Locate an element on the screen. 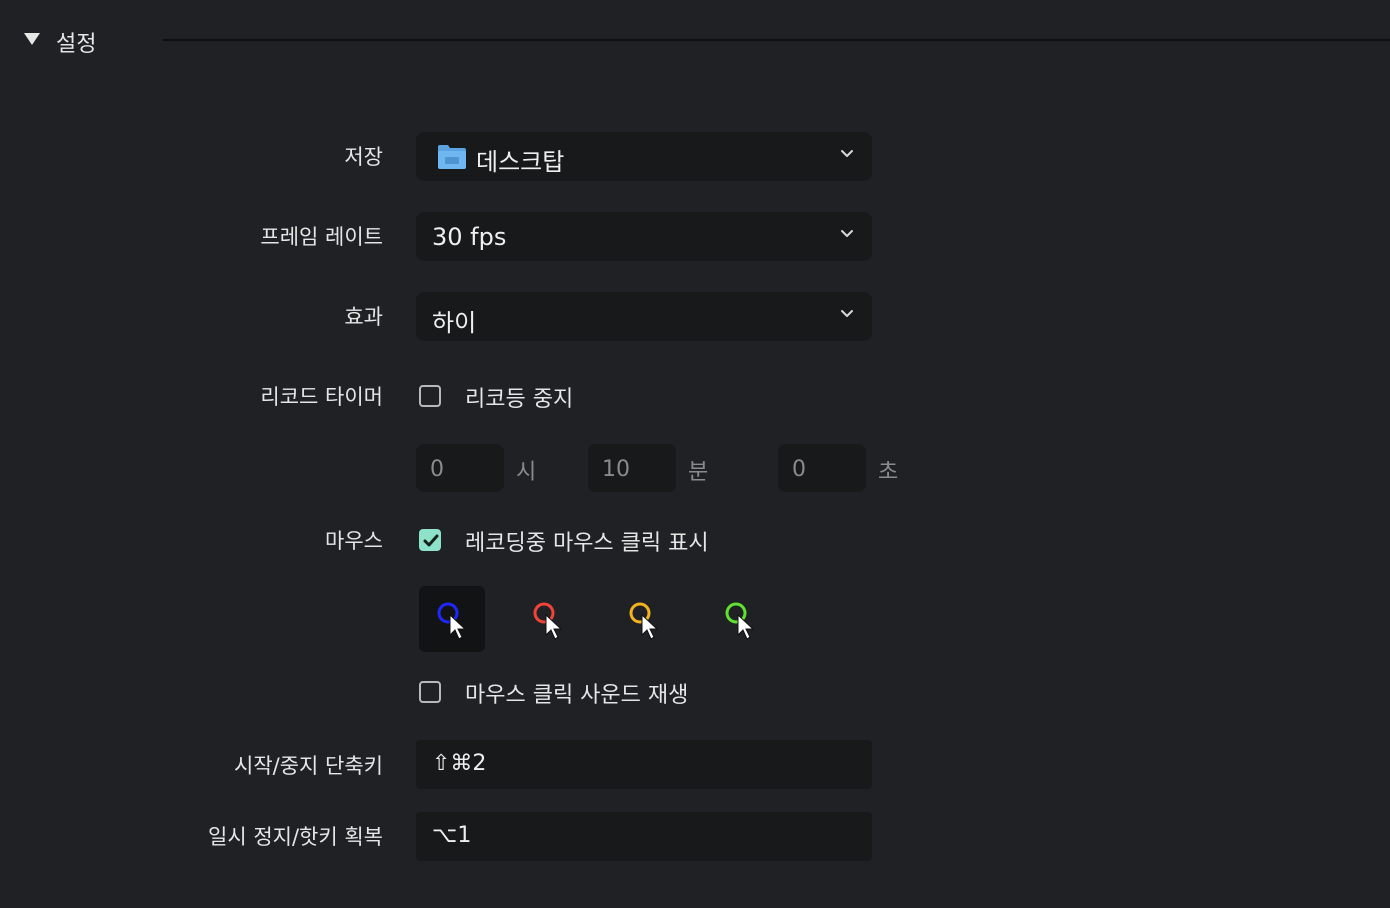  section-title: 설정 is located at coordinates (76, 44).